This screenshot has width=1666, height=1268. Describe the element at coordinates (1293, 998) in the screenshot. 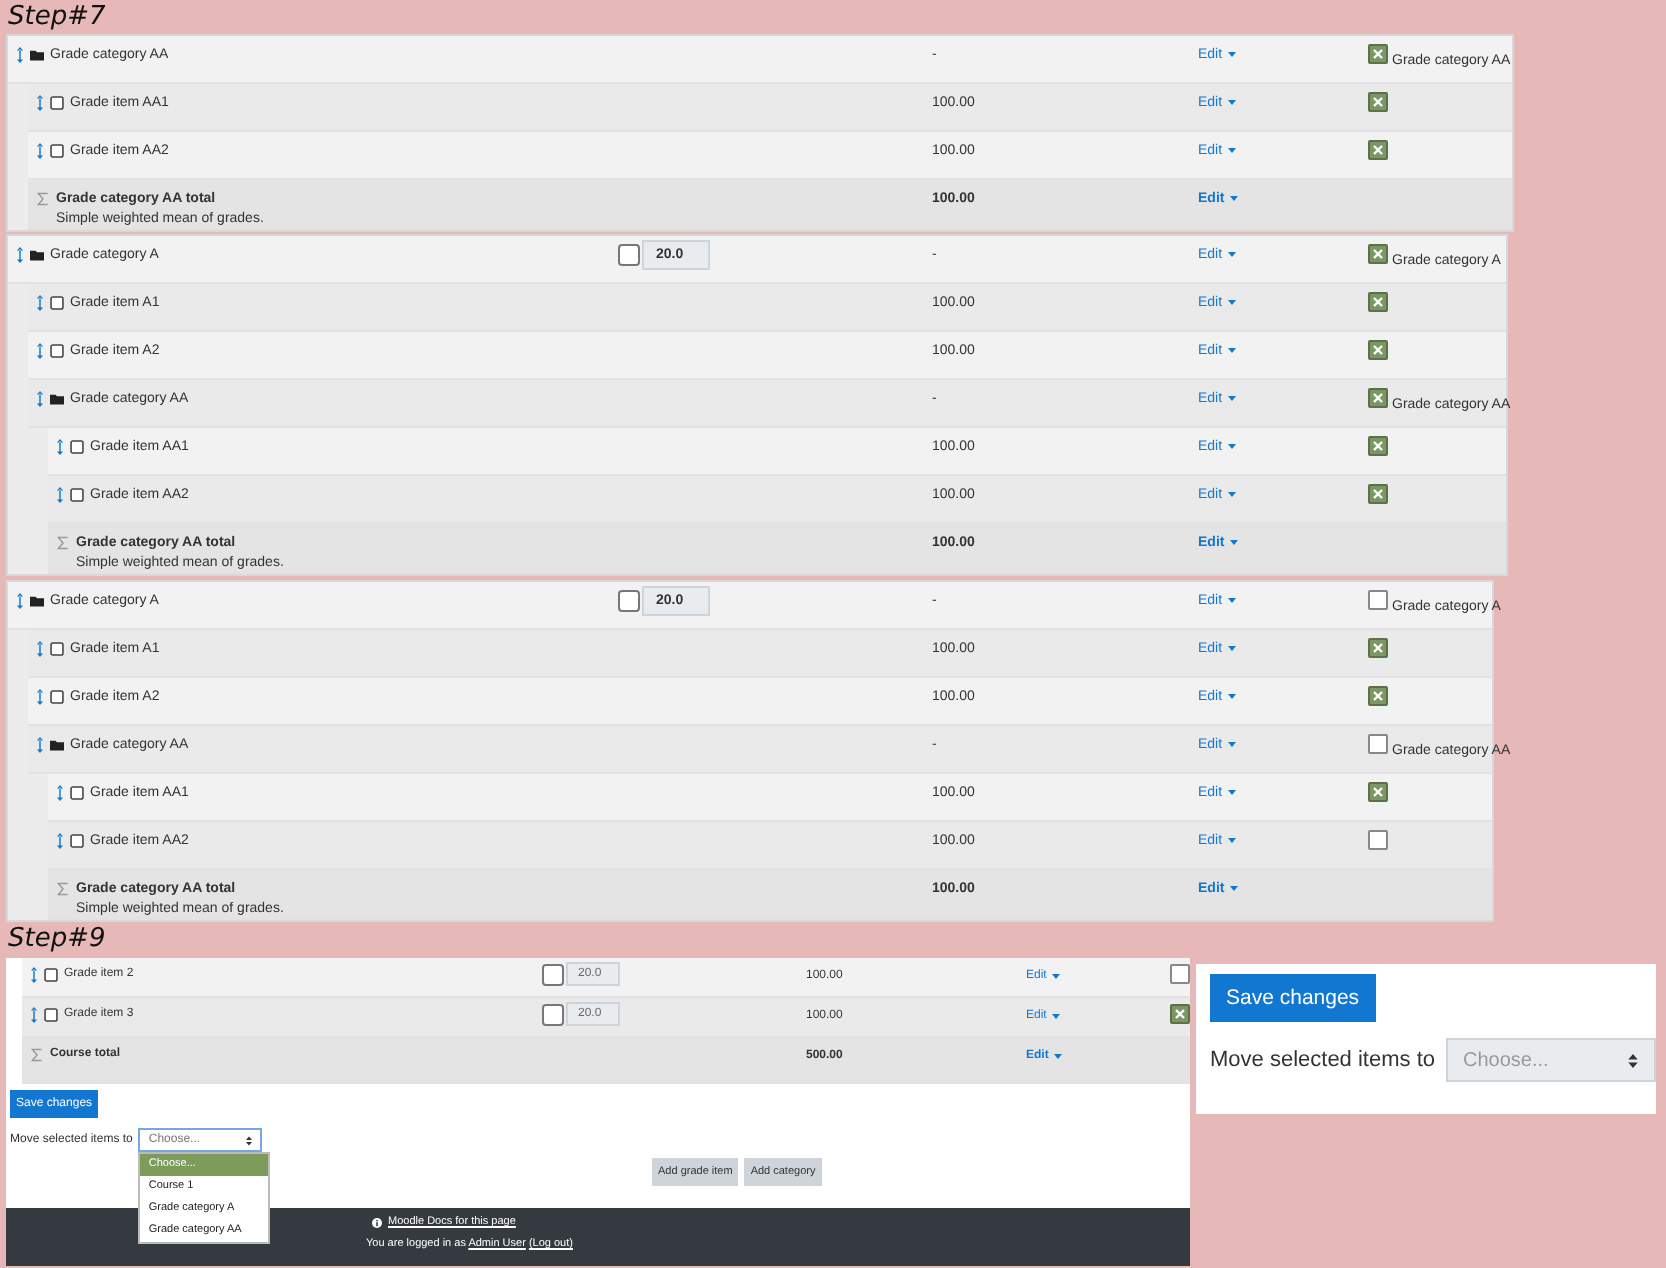

I see `save-changes-button: Save changes` at that location.